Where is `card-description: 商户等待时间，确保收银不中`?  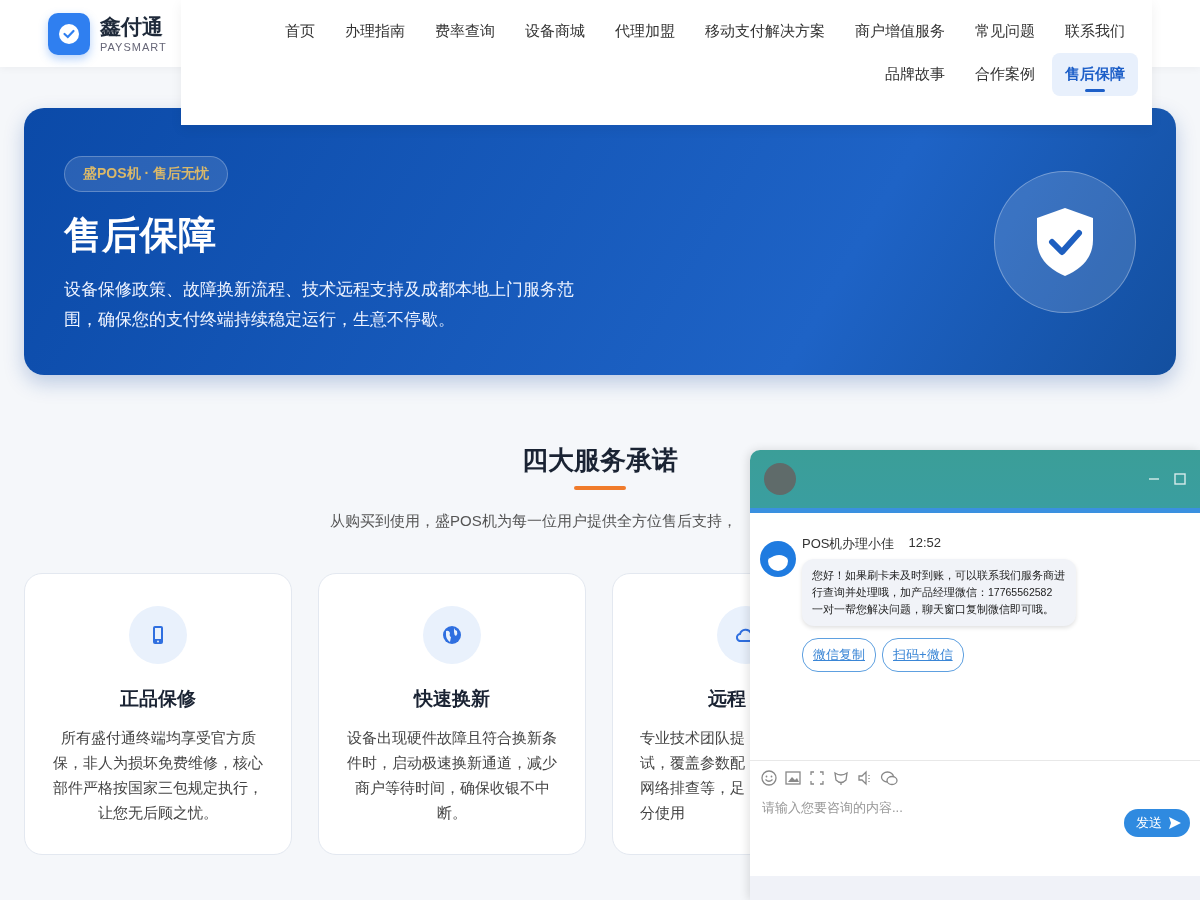 card-description: 商户等待时间，确保收银不中 is located at coordinates (452, 788).